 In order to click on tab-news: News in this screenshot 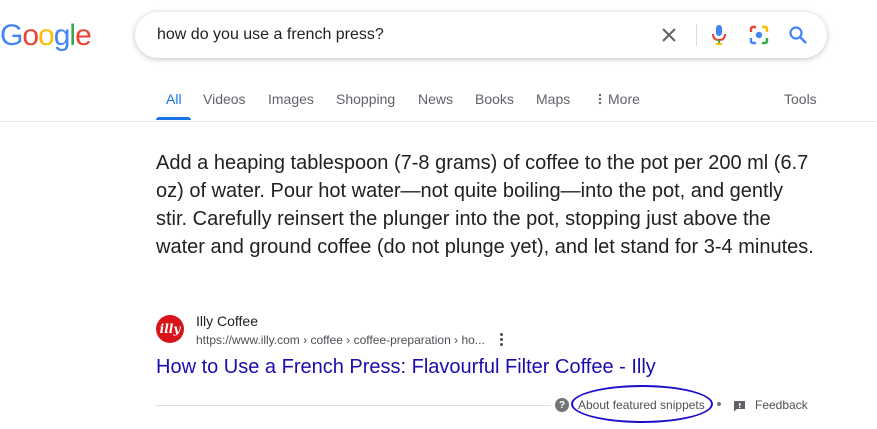, I will do `click(435, 99)`.